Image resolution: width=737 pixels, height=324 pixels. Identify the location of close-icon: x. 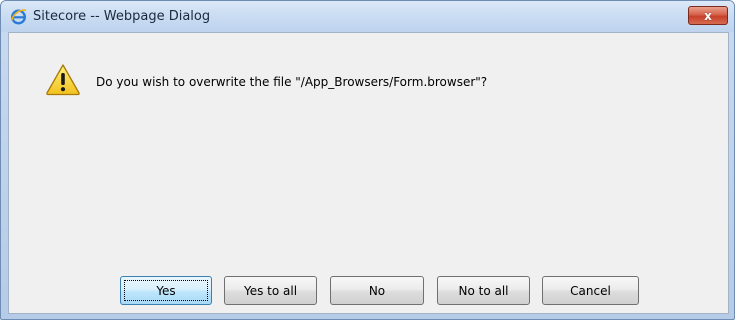
(708, 15).